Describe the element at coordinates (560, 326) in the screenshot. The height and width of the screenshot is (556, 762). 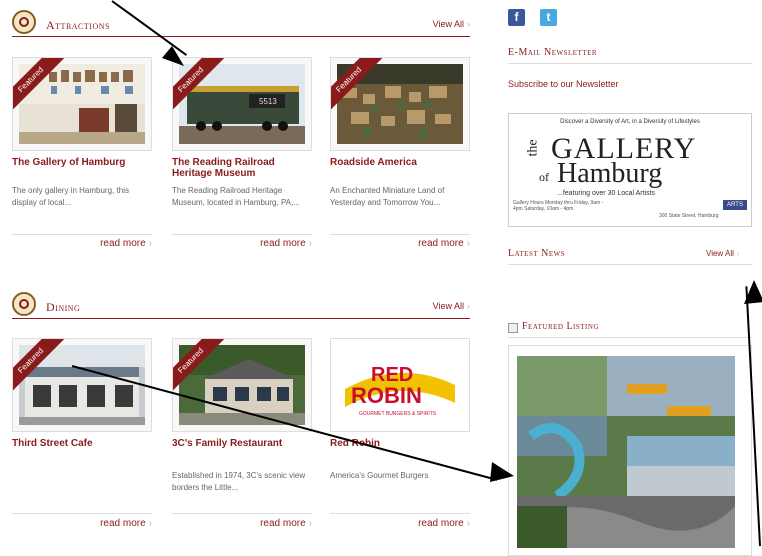
I see `featured-listing-title: Featured Listing` at that location.